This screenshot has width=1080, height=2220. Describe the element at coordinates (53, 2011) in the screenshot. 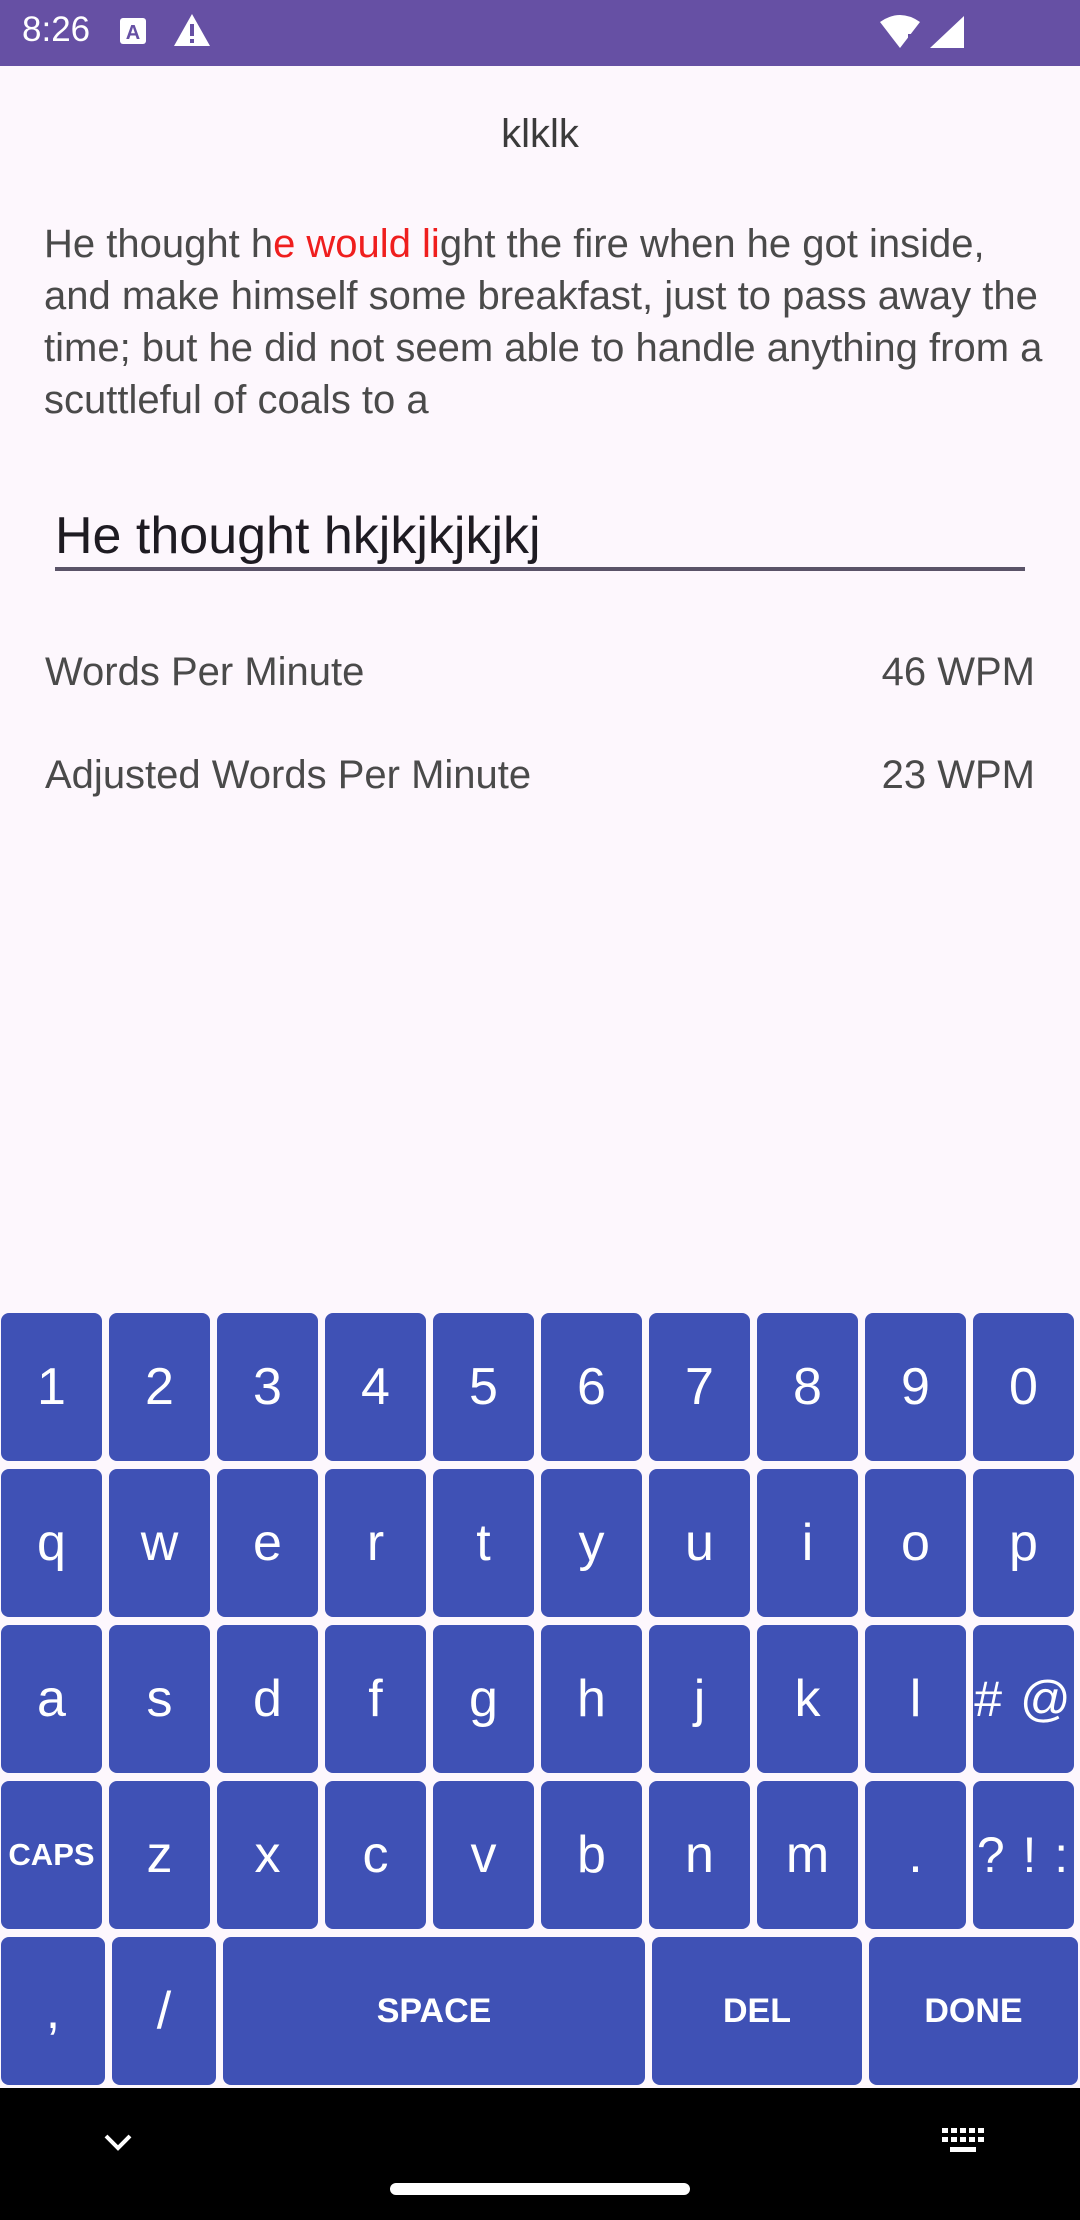

I see `key-comma: ,` at that location.